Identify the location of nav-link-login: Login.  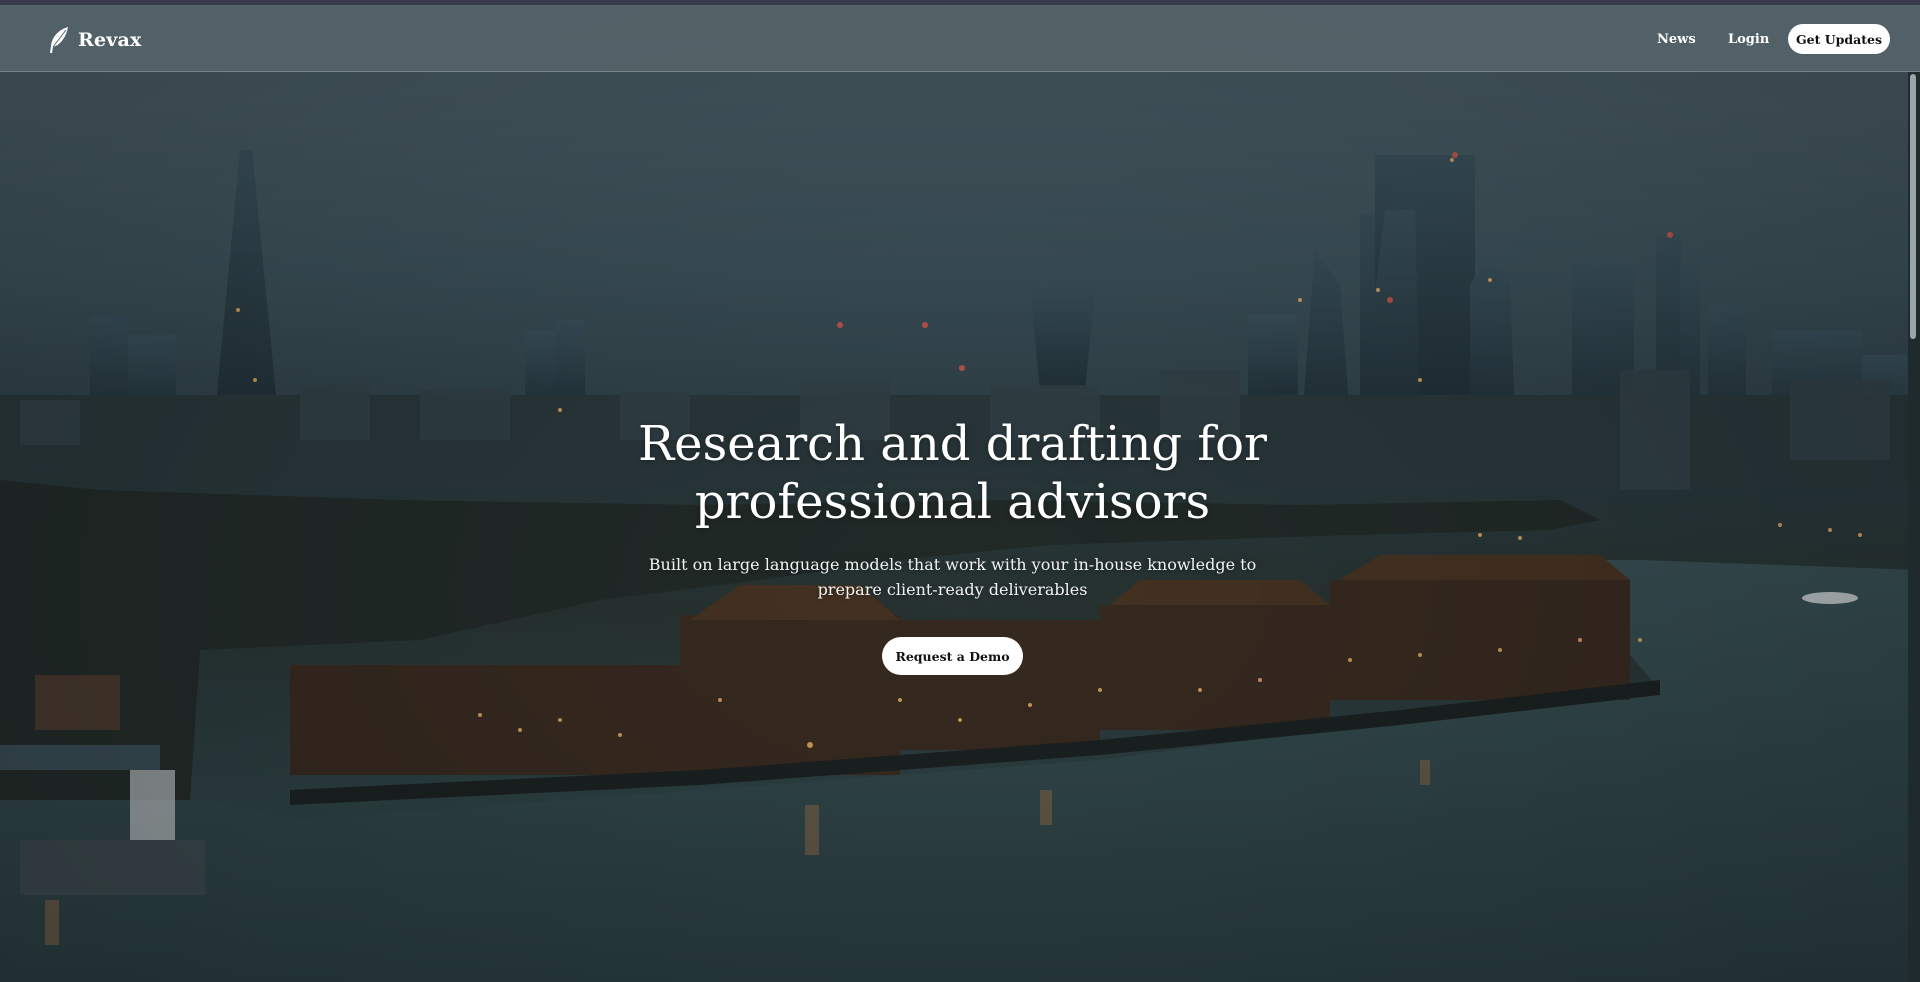
(1748, 39).